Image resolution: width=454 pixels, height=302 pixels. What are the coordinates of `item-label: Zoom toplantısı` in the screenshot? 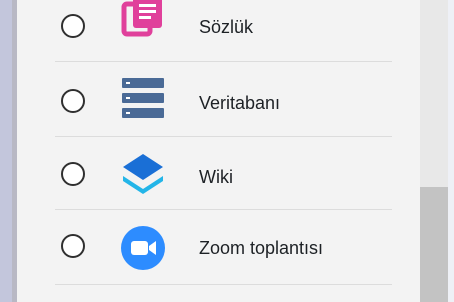 It's located at (261, 248).